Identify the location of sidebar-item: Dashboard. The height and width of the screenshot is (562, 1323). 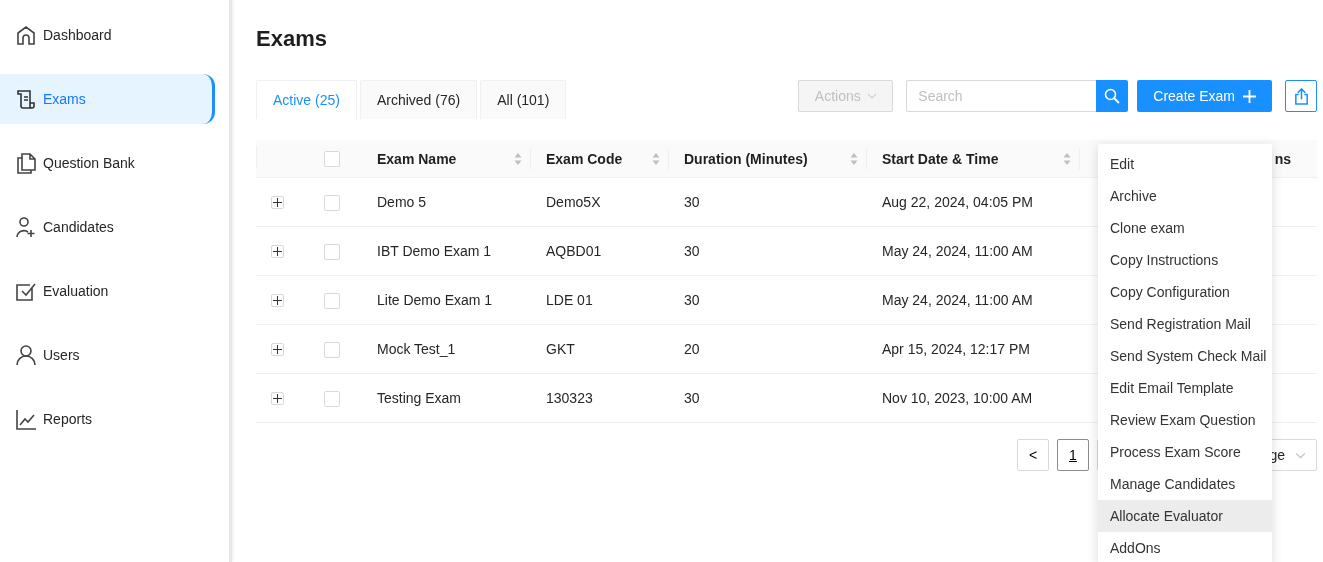
(107, 35).